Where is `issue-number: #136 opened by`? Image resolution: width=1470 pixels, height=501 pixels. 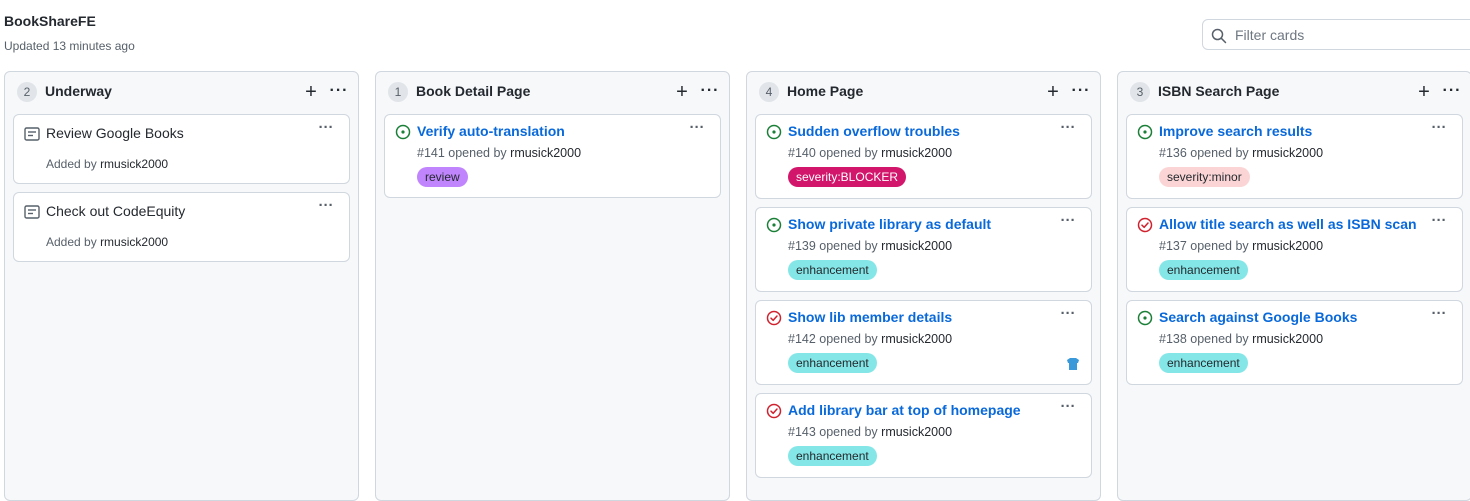 issue-number: #136 opened by is located at coordinates (1204, 153).